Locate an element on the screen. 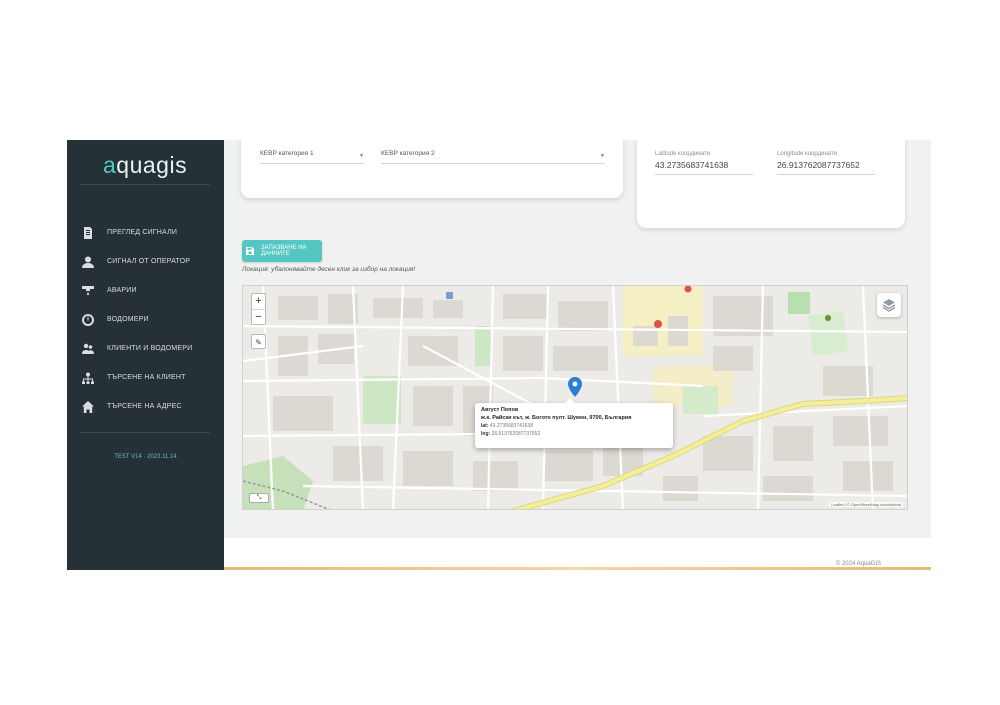 Image resolution: width=1000 pixels, height=705 pixels. zoom-out-button: − is located at coordinates (258, 316).